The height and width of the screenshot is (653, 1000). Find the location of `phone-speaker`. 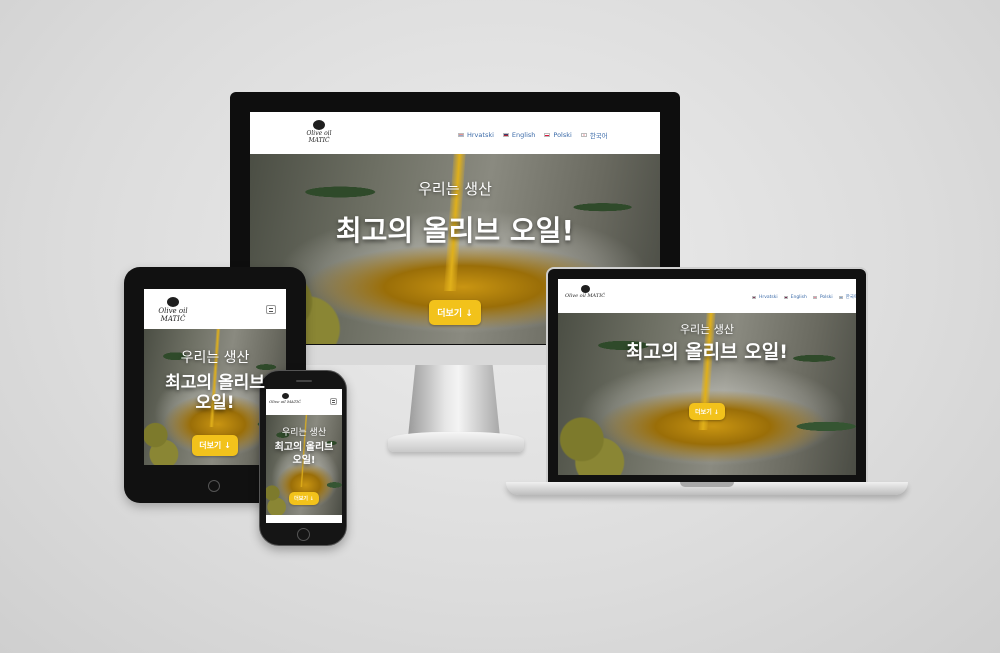

phone-speaker is located at coordinates (304, 381).